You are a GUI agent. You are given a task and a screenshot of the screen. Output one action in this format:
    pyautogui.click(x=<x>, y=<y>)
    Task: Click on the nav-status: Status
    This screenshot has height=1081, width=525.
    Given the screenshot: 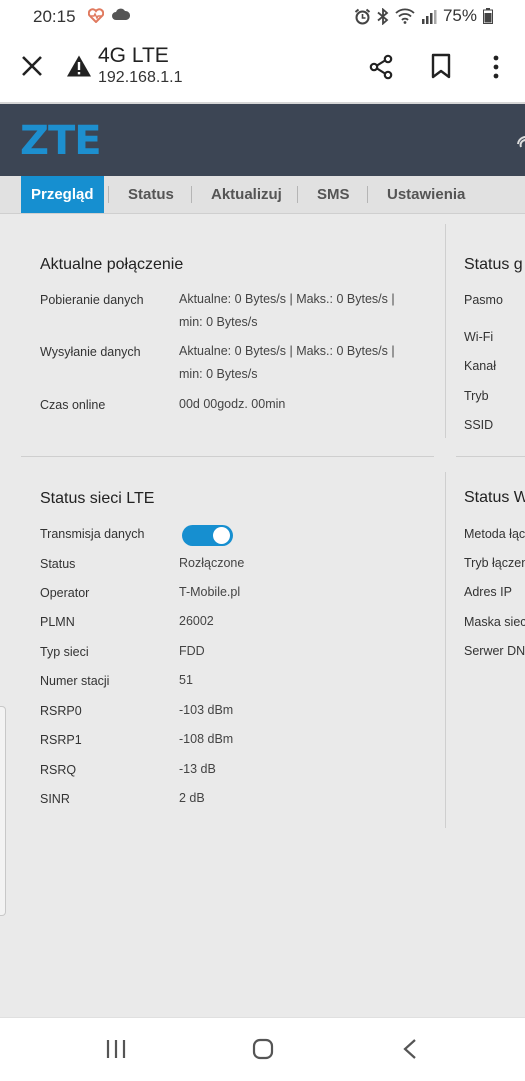 What is the action you would take?
    pyautogui.click(x=151, y=194)
    